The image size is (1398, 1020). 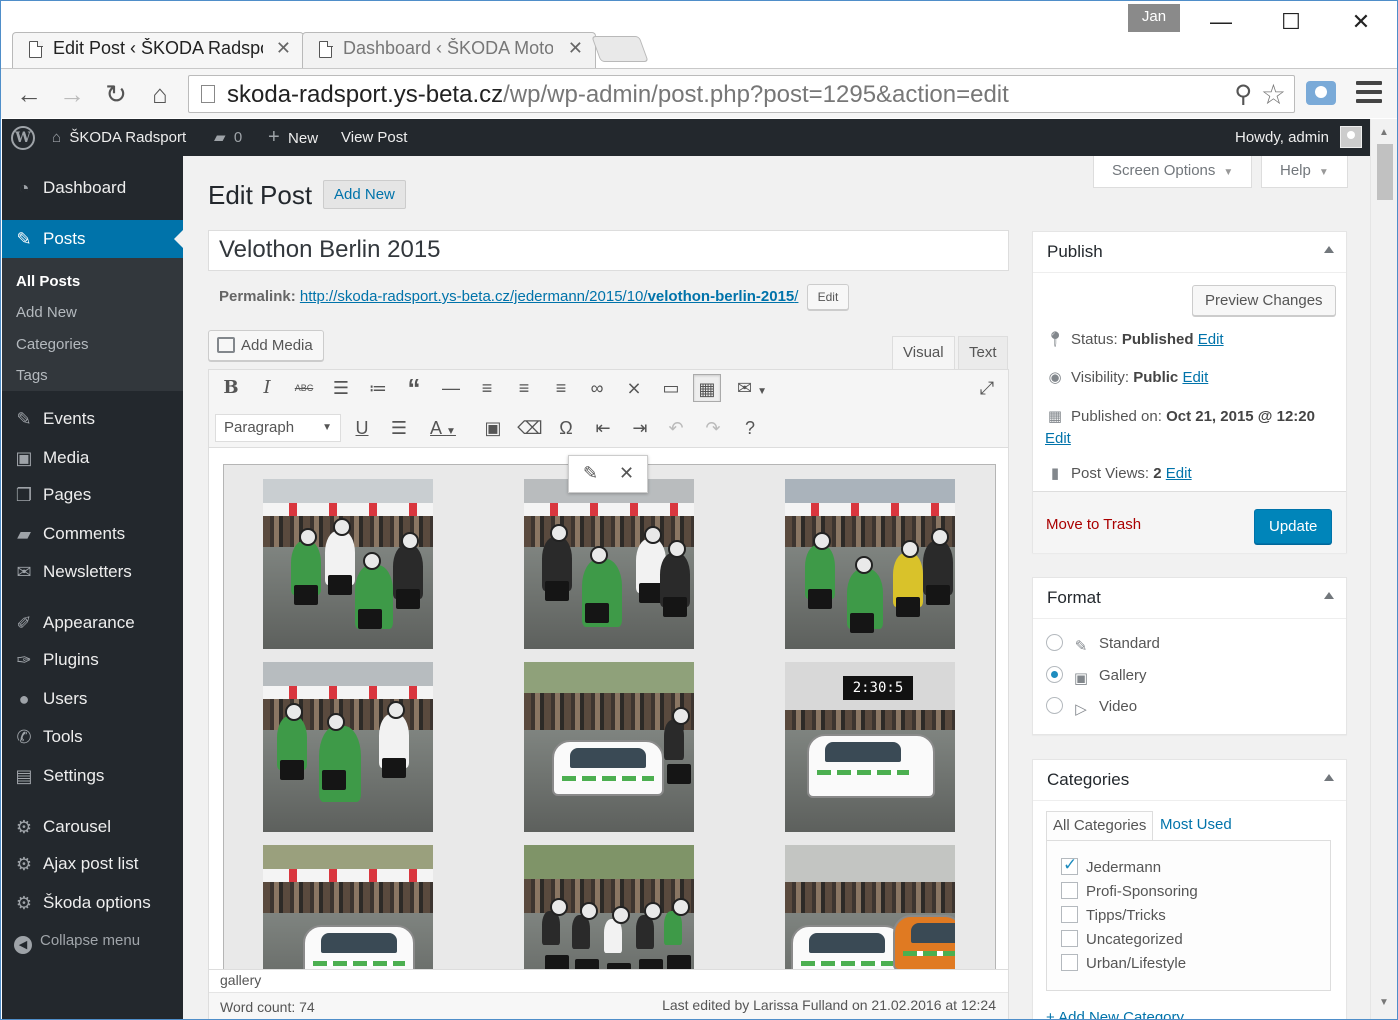 I want to click on categories-box-title: Categories, so click(x=1189, y=780).